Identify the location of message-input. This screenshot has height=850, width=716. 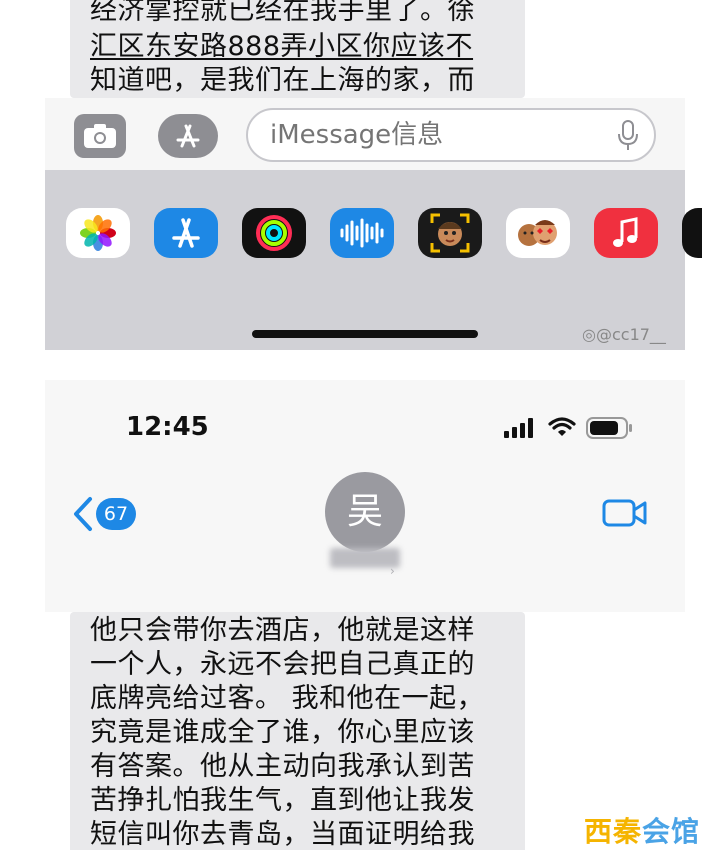
(451, 135).